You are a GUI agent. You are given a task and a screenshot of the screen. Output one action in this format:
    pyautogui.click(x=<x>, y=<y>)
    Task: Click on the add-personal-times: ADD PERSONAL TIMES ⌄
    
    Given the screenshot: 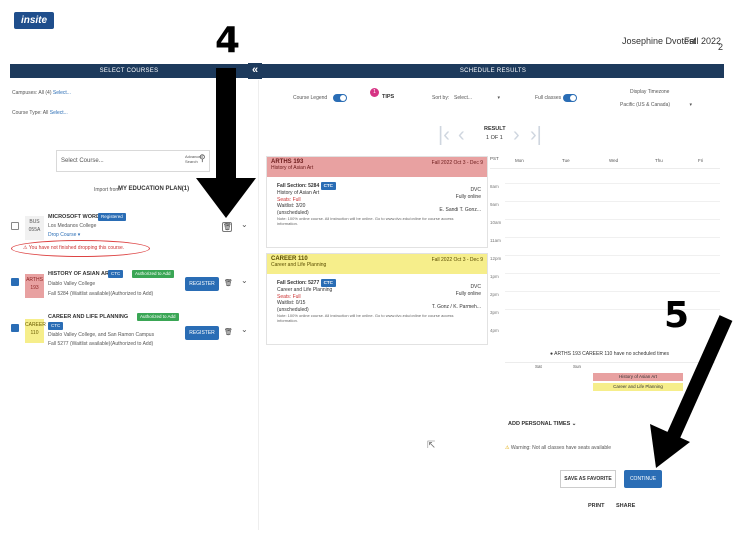 What is the action you would take?
    pyautogui.click(x=542, y=424)
    